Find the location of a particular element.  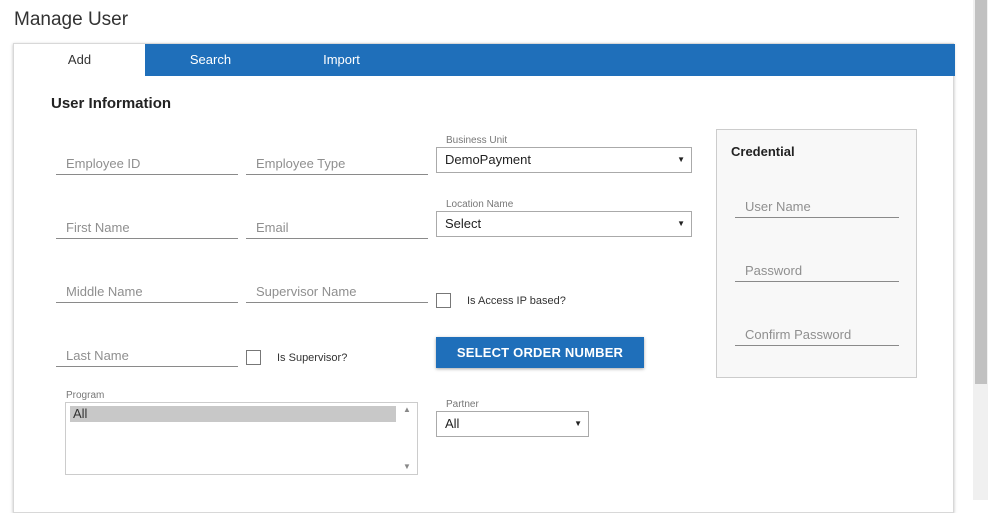

section-title: User Information is located at coordinates (111, 103).